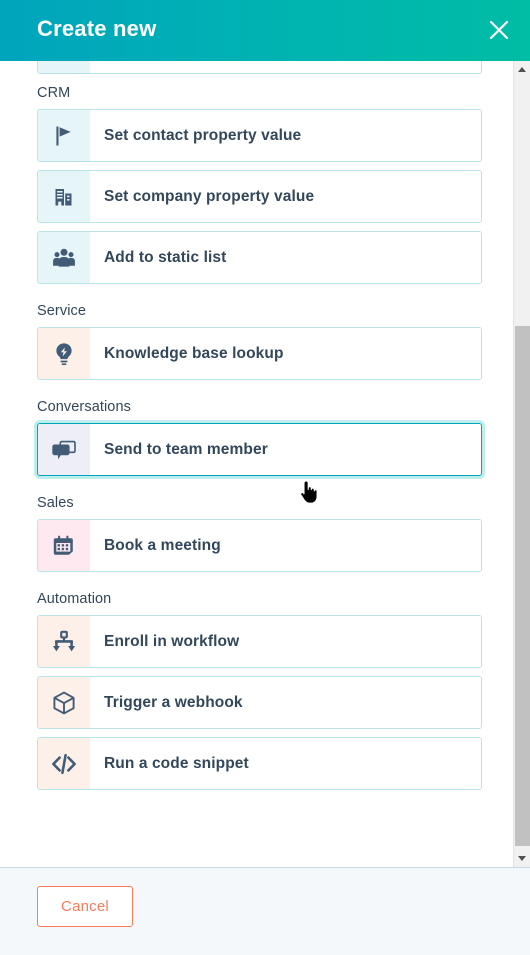 The image size is (530, 955). Describe the element at coordinates (265, 30) in the screenshot. I see `modal-header: Create new` at that location.